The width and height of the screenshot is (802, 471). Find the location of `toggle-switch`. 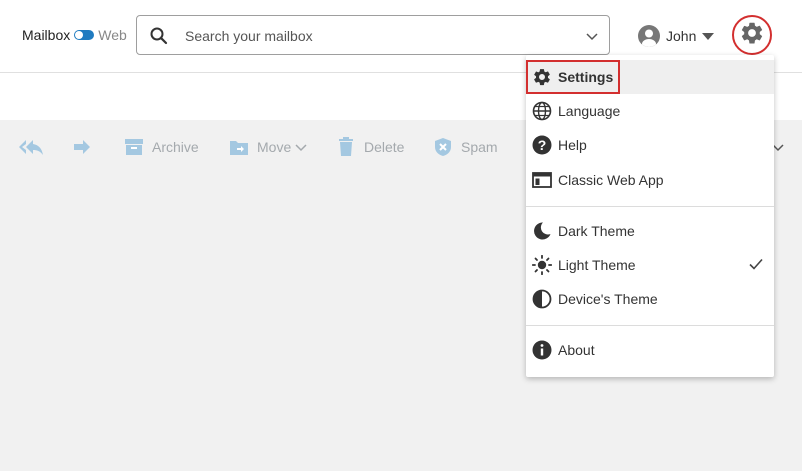

toggle-switch is located at coordinates (84, 35).